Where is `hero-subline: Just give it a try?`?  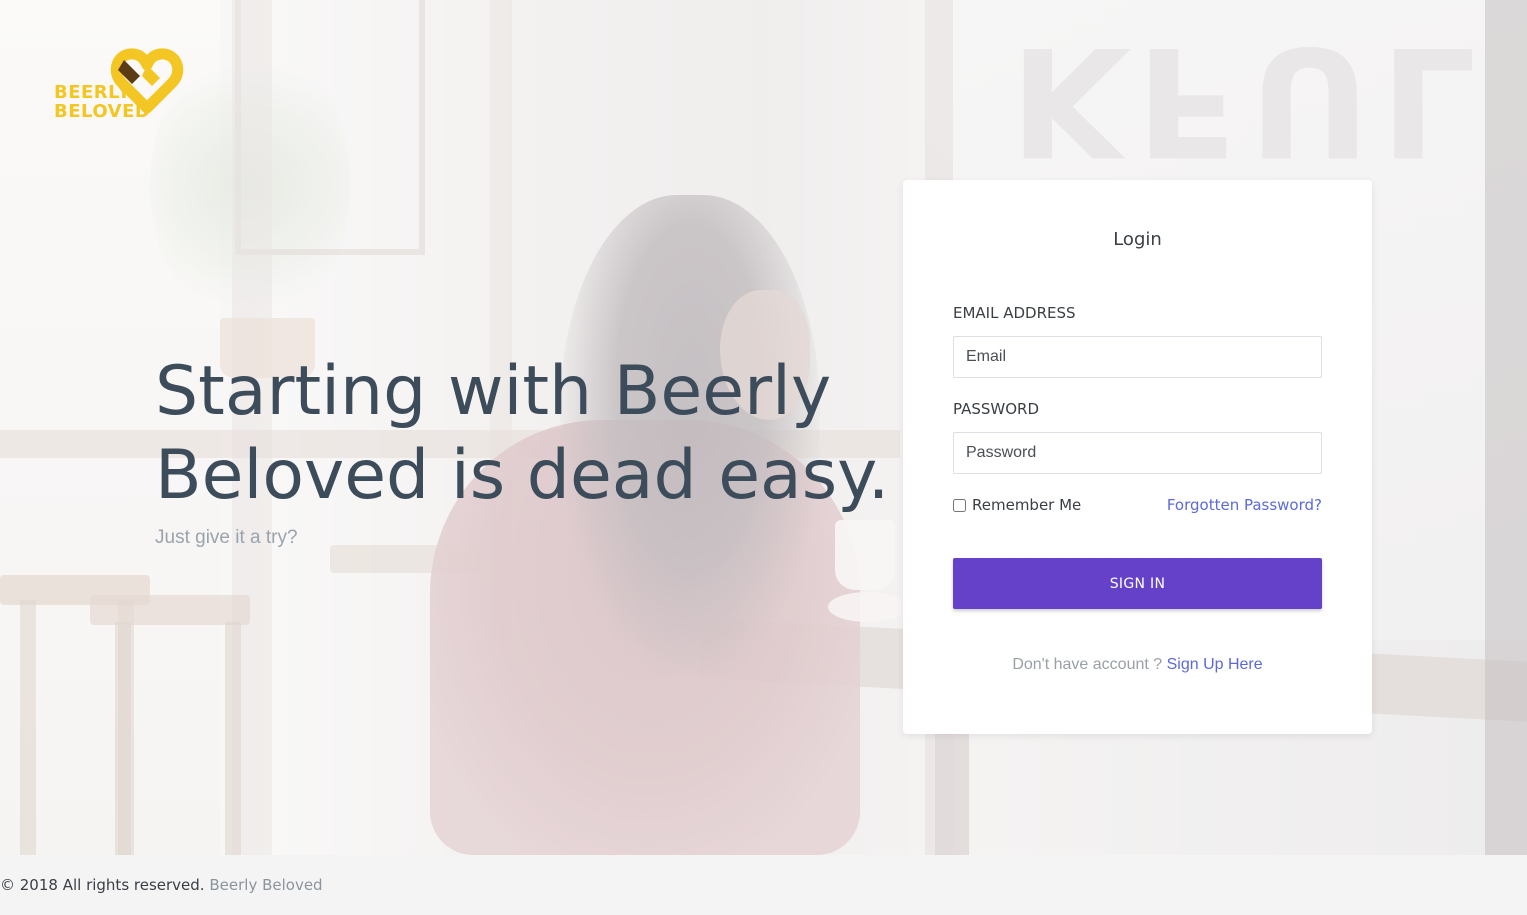
hero-subline: Just give it a try? is located at coordinates (226, 537).